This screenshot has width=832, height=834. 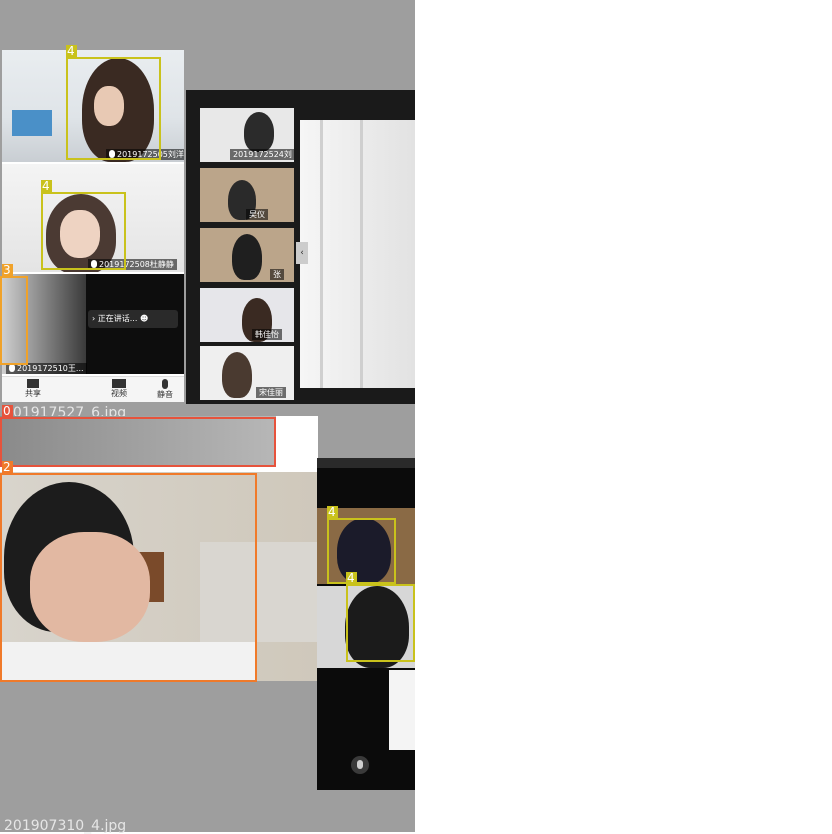 What do you see at coordinates (32, 123) in the screenshot?
I see `chair-shape` at bounding box center [32, 123].